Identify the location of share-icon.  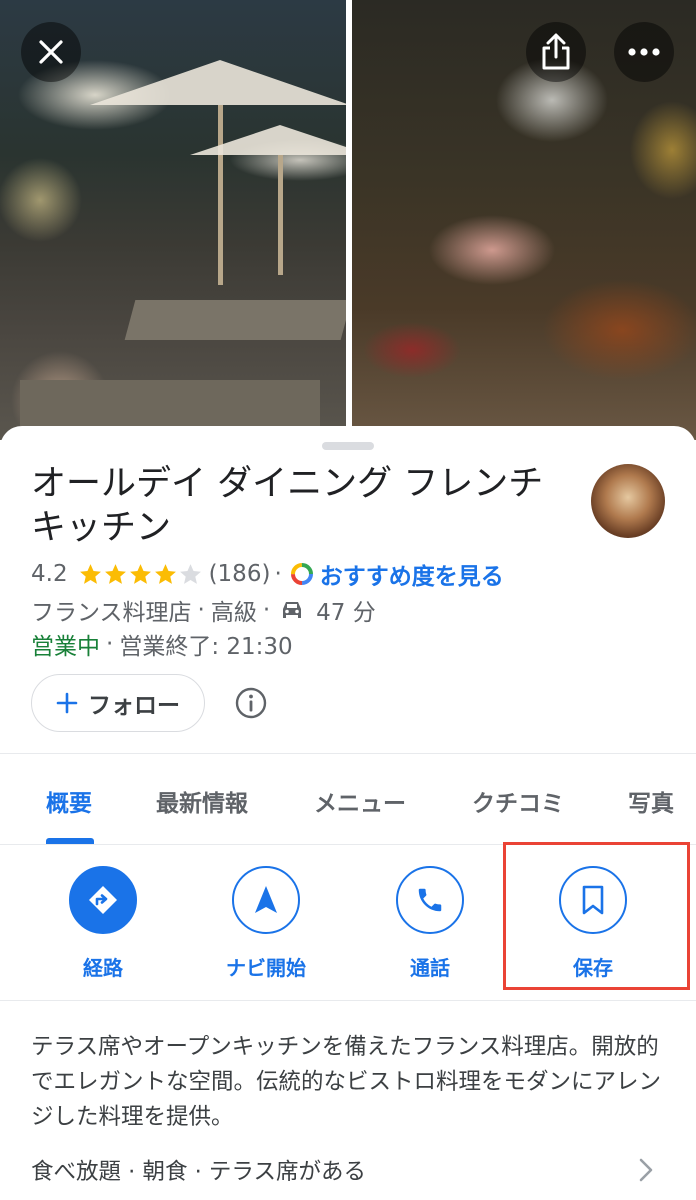
(556, 51).